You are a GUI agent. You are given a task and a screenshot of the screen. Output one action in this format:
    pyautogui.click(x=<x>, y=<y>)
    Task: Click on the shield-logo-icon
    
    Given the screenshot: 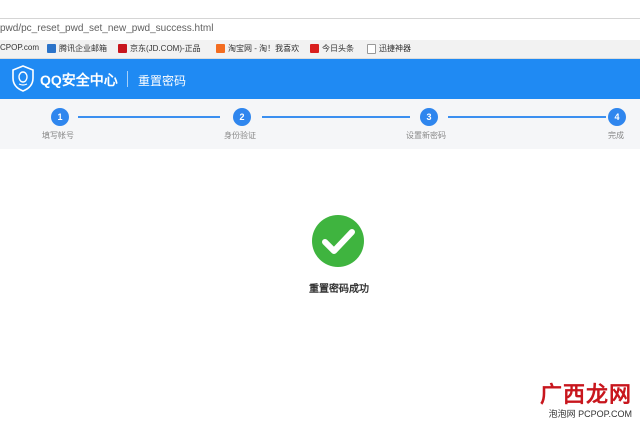 What is the action you would take?
    pyautogui.click(x=23, y=78)
    